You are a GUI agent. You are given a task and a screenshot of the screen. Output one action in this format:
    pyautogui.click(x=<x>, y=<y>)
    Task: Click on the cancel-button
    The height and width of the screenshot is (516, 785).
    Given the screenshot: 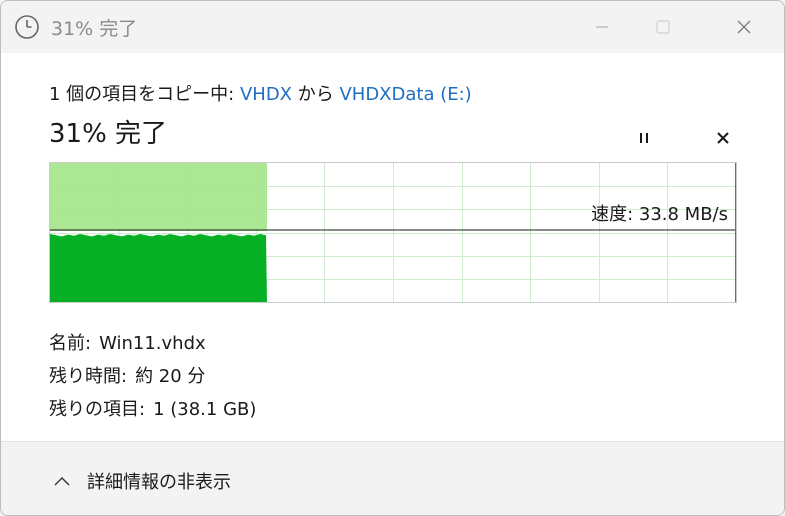 What is the action you would take?
    pyautogui.click(x=723, y=138)
    